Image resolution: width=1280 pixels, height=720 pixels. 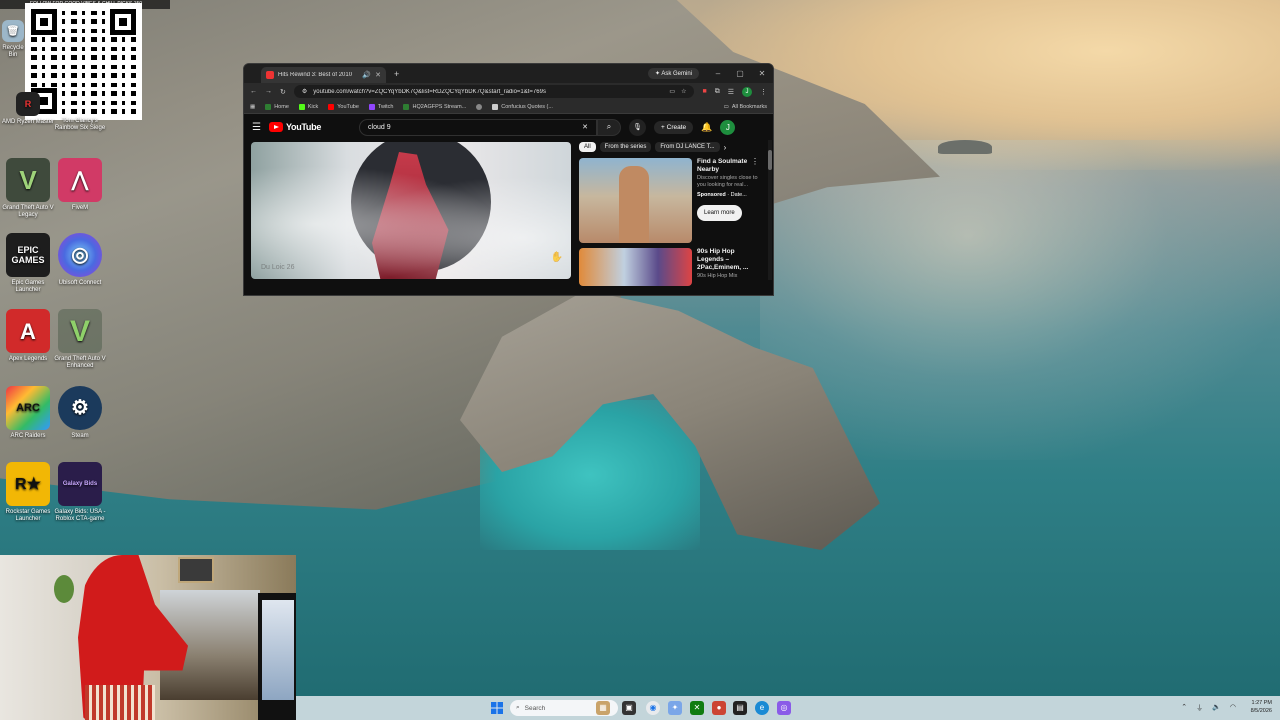 What do you see at coordinates (745, 107) in the screenshot?
I see `all-bookmarks-button: ▭ All Bookmarks` at bounding box center [745, 107].